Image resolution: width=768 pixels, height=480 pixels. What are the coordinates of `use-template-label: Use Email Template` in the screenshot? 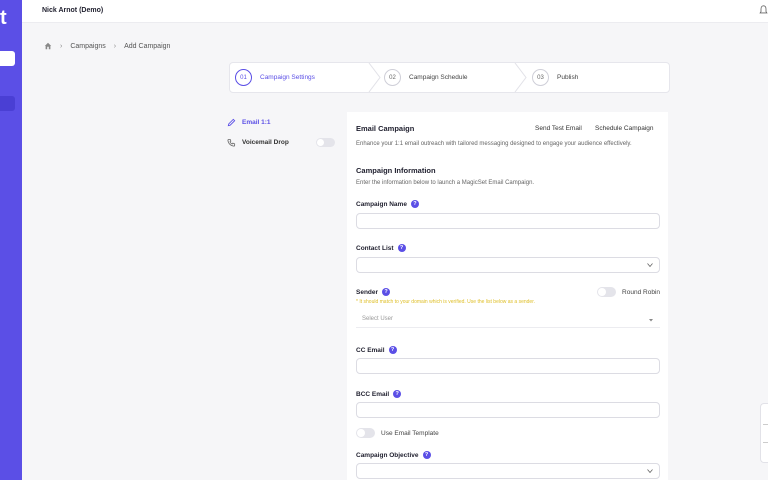 It's located at (410, 433).